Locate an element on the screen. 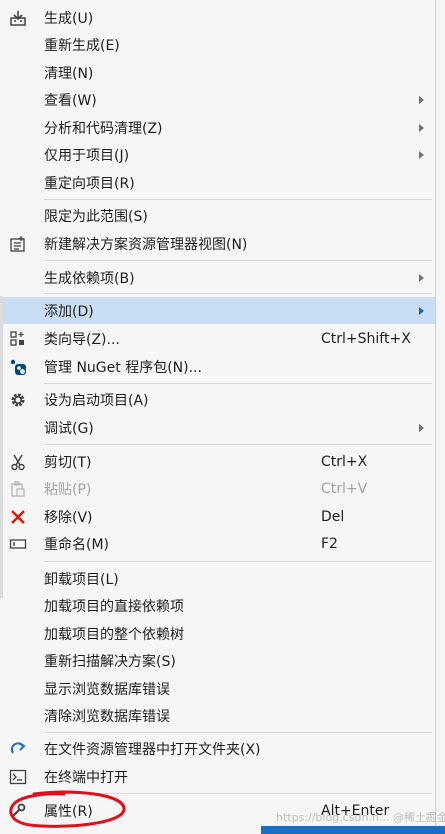 This screenshot has width=445, height=834. build-icon is located at coordinates (18, 18).